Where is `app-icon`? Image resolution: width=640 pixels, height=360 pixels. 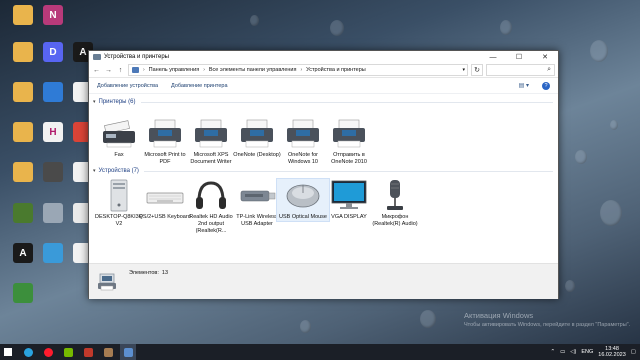
app-icon is located at coordinates (88, 352).